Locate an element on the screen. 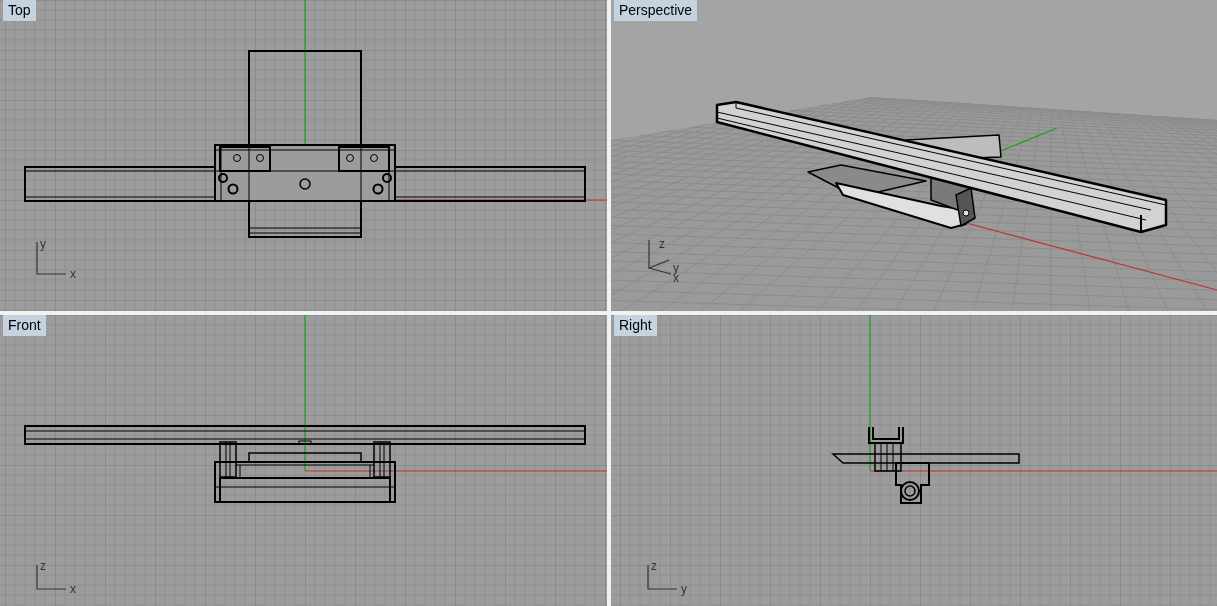  viewport-title: Front is located at coordinates (24, 325).